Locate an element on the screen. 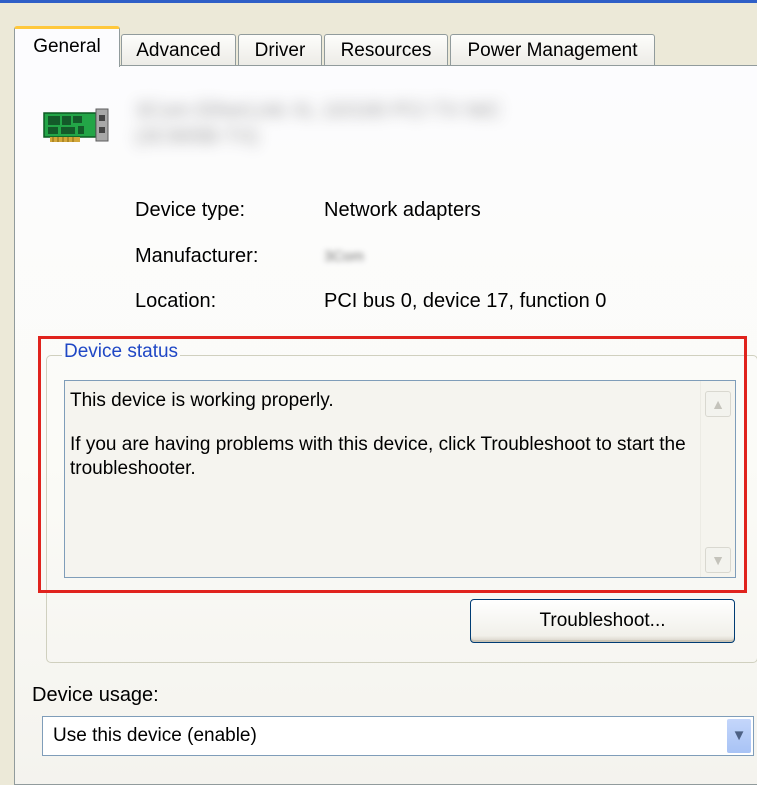  tab-general: General is located at coordinates (67, 46).